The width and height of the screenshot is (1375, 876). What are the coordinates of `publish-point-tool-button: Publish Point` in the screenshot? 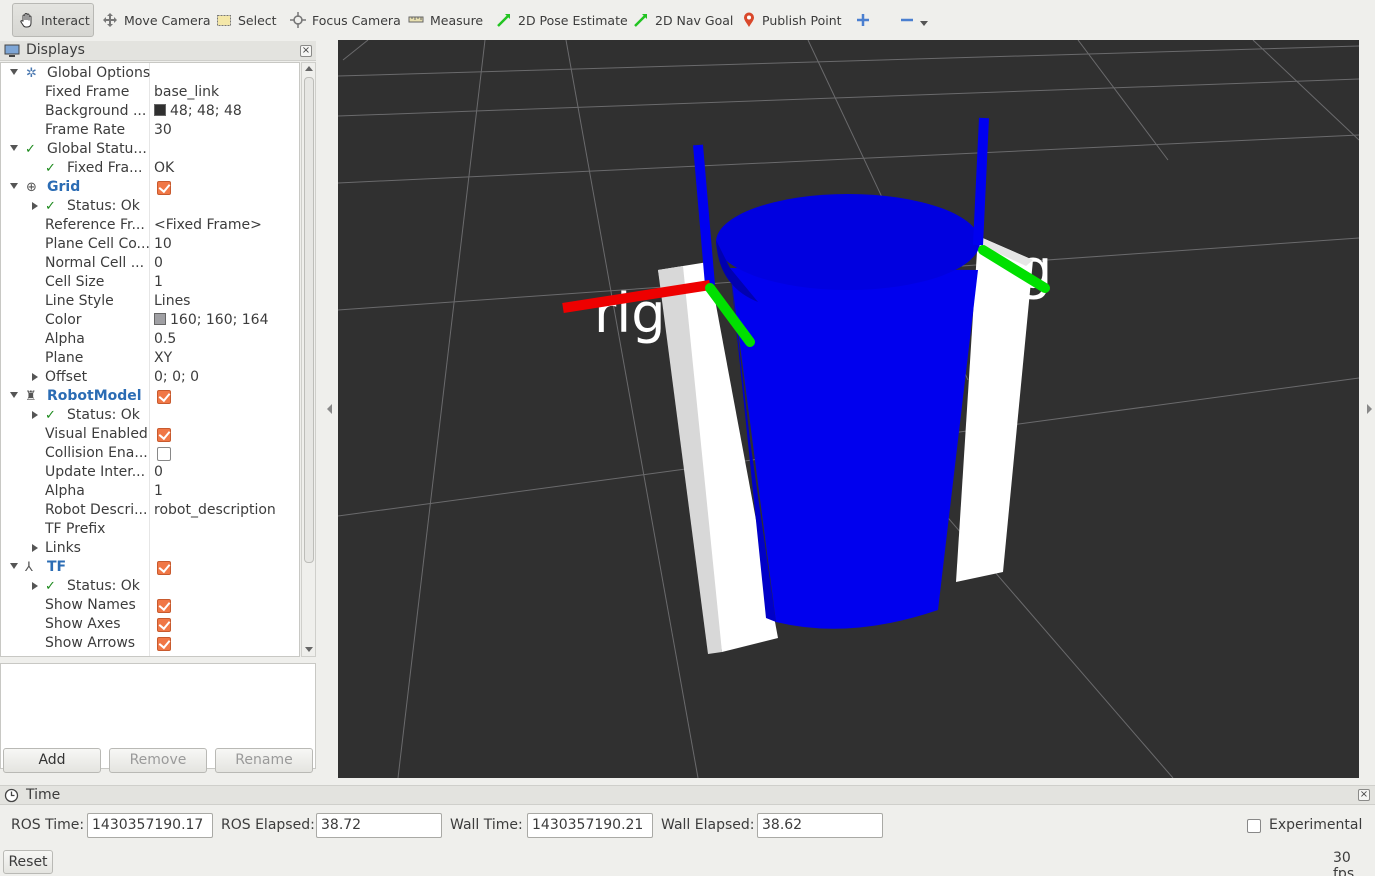 It's located at (792, 20).